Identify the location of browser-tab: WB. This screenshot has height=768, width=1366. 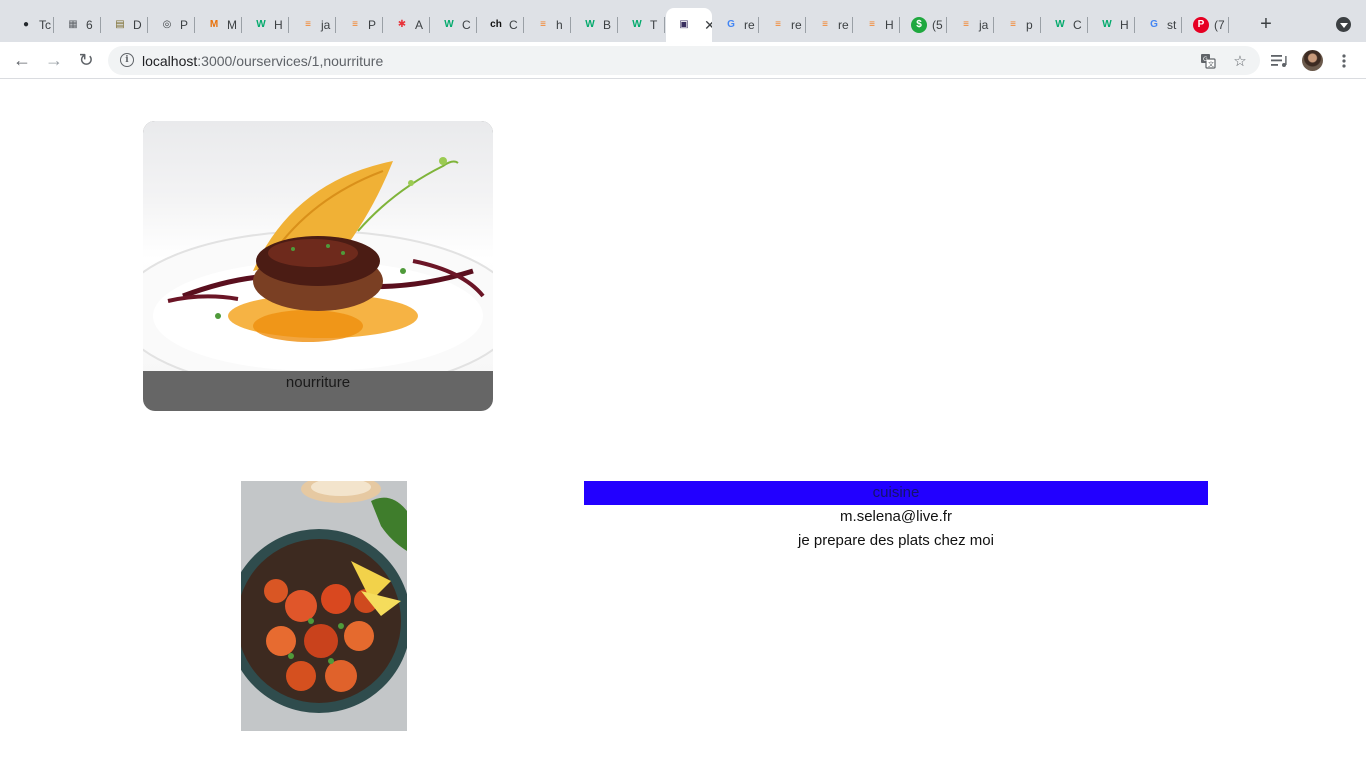
(595, 25).